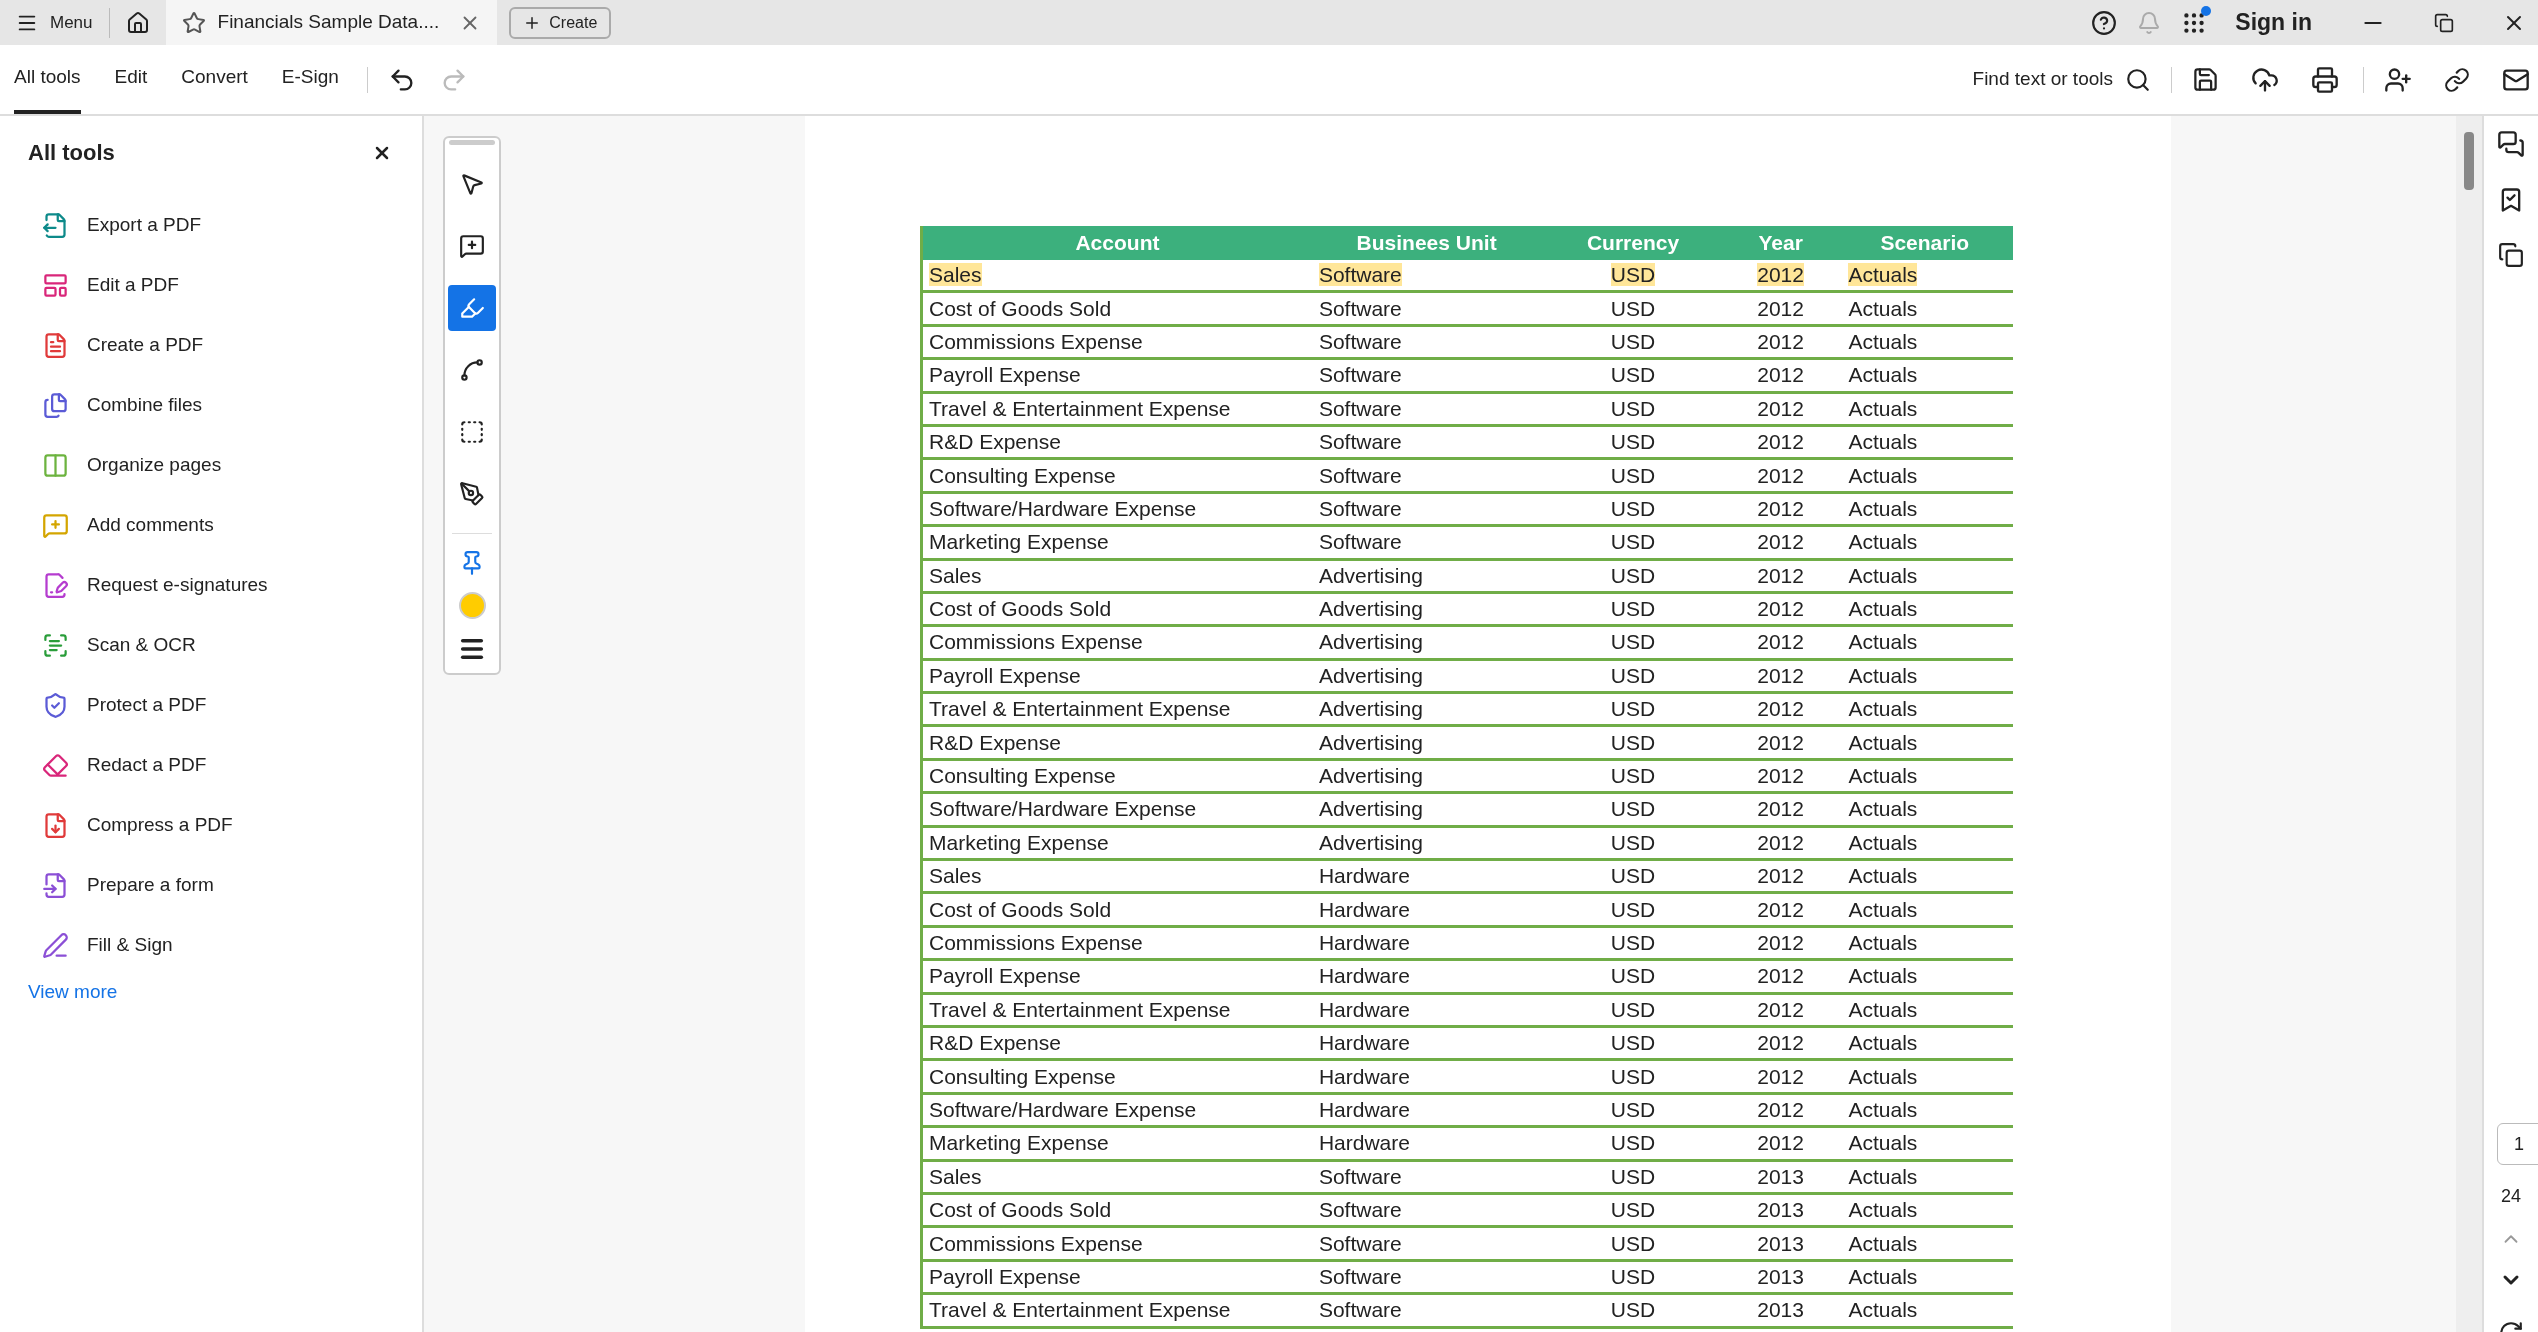 The height and width of the screenshot is (1332, 2538). I want to click on panel-title: All tools, so click(71, 153).